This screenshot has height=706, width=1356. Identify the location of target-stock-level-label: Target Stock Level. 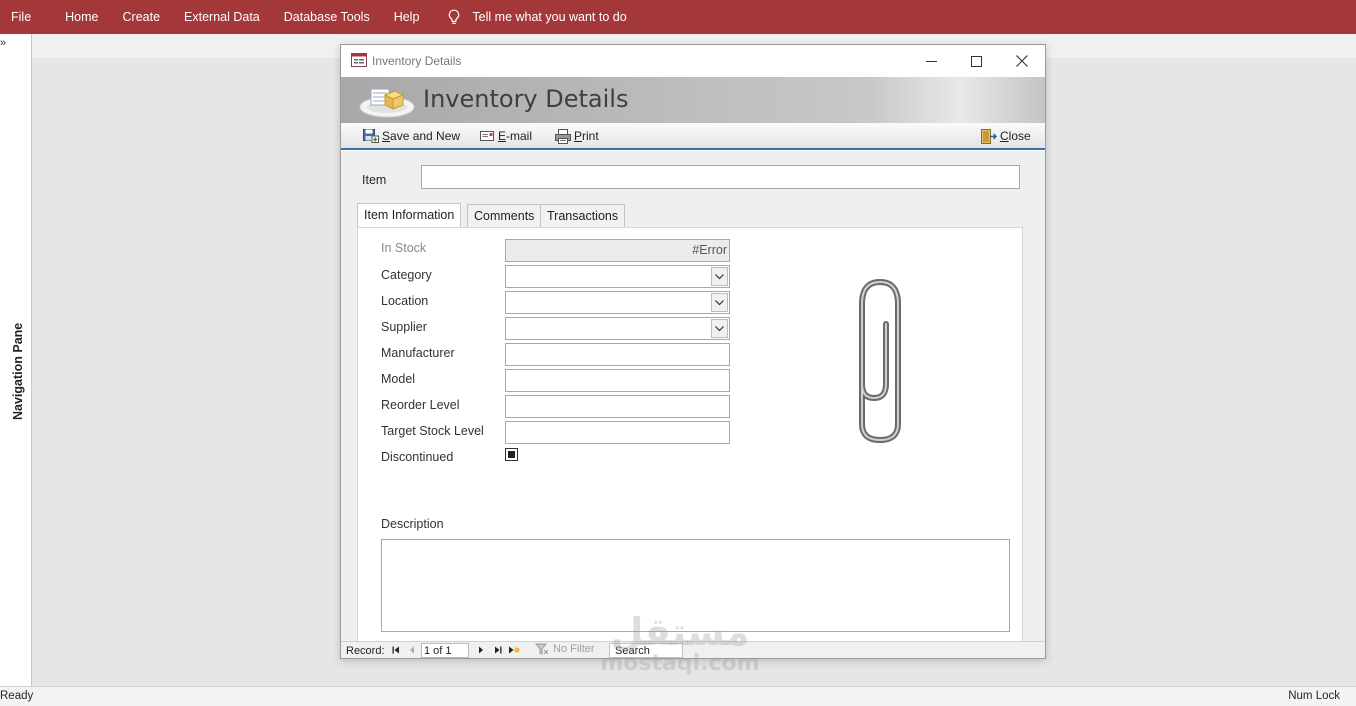
(432, 431).